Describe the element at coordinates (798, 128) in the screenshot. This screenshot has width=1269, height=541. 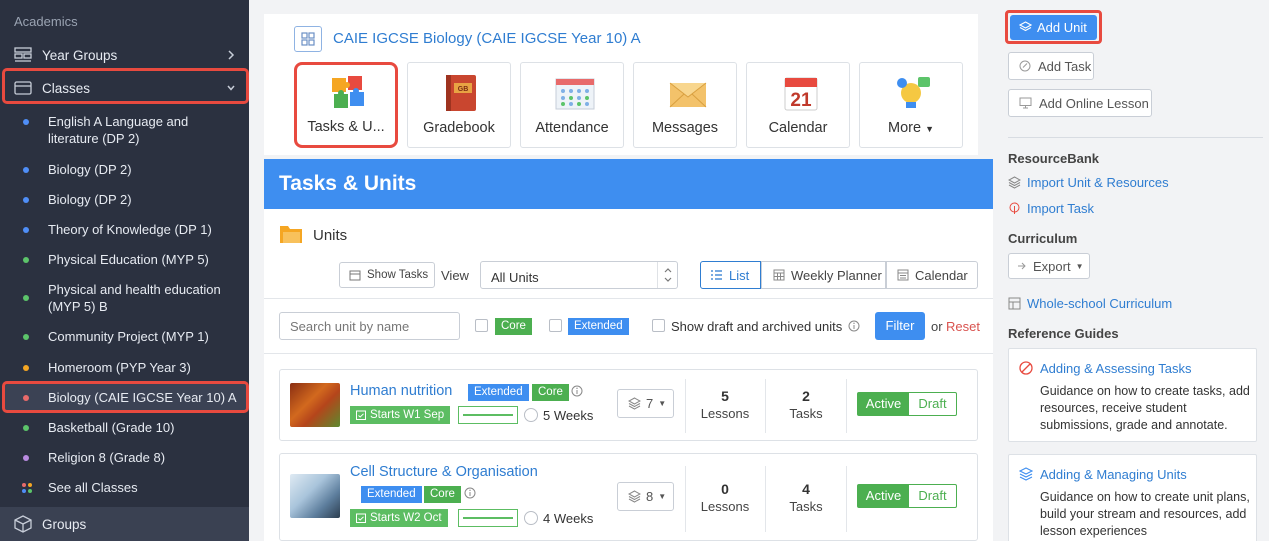
I see `tile-label: Calendar` at that location.